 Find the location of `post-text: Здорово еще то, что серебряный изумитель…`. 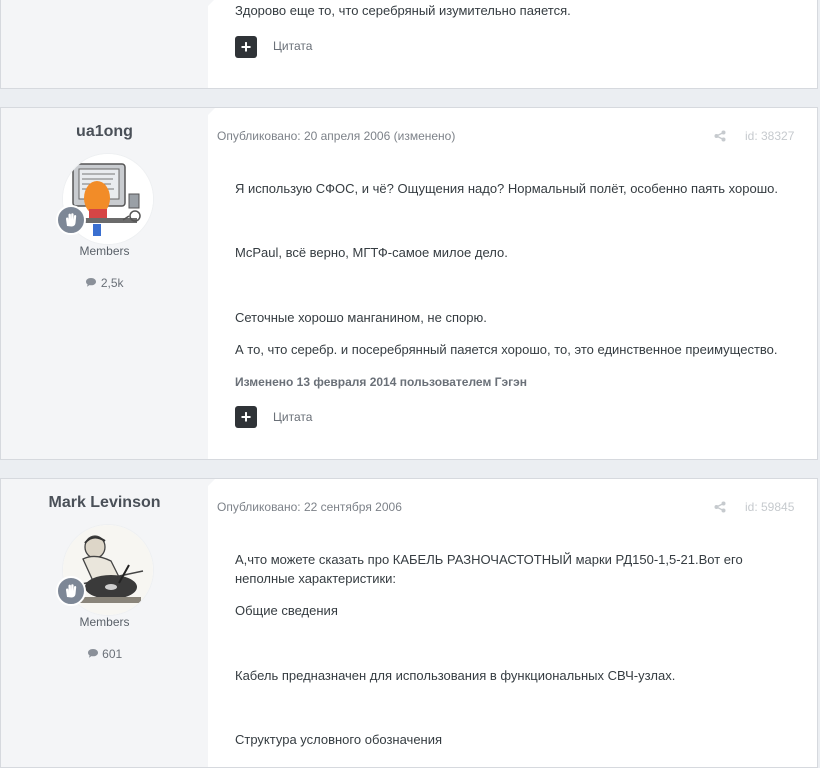

post-text: Здорово еще то, что серебряный изумитель… is located at coordinates (403, 10).